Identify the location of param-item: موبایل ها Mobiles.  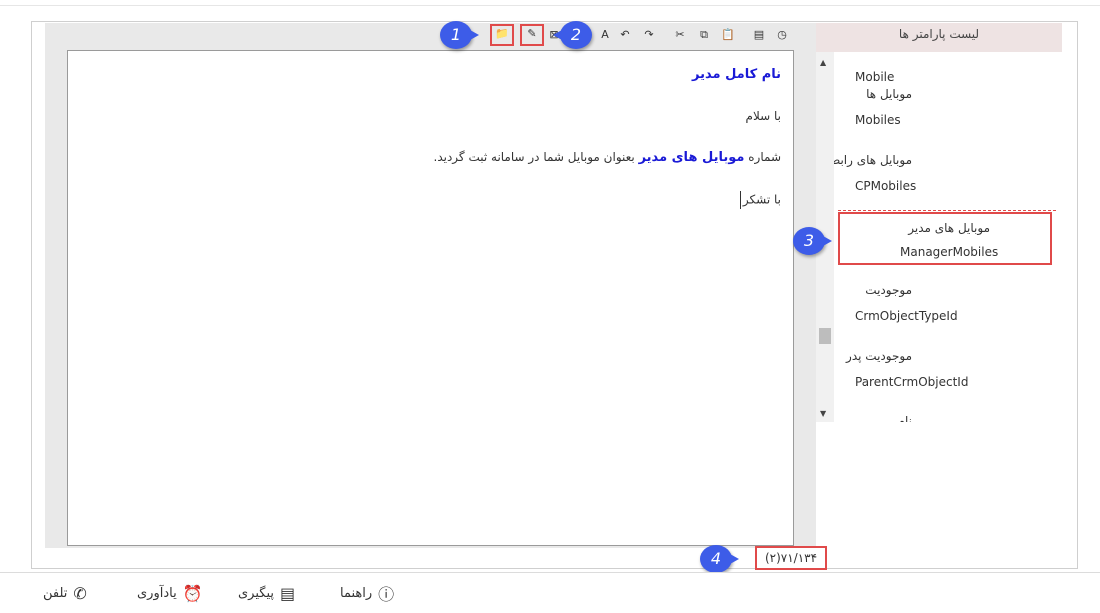
(948, 117).